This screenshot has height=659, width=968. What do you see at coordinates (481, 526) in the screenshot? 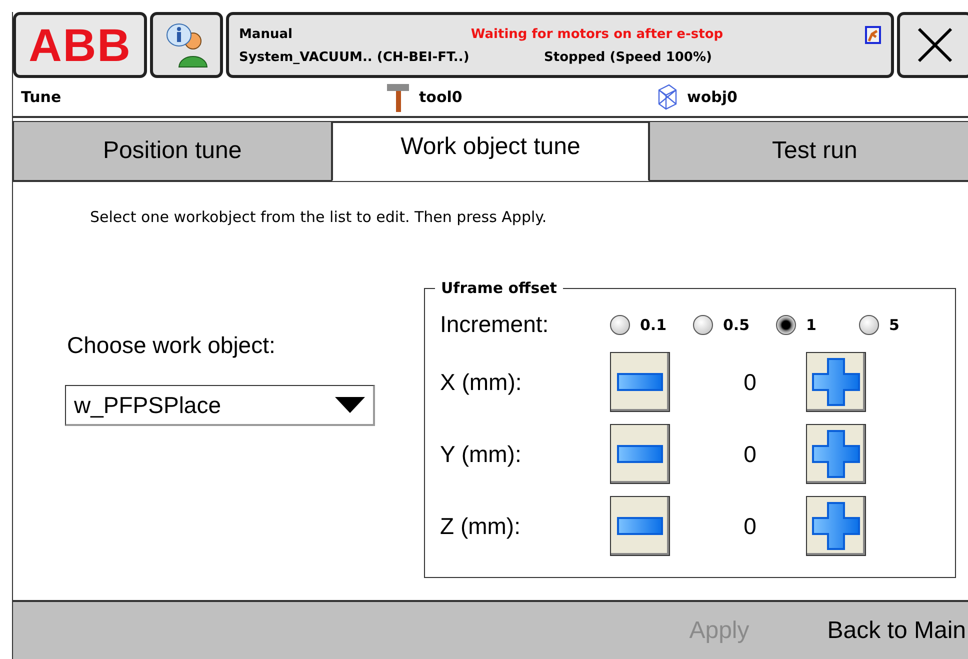
I see `axis-label: Z (mm):` at bounding box center [481, 526].